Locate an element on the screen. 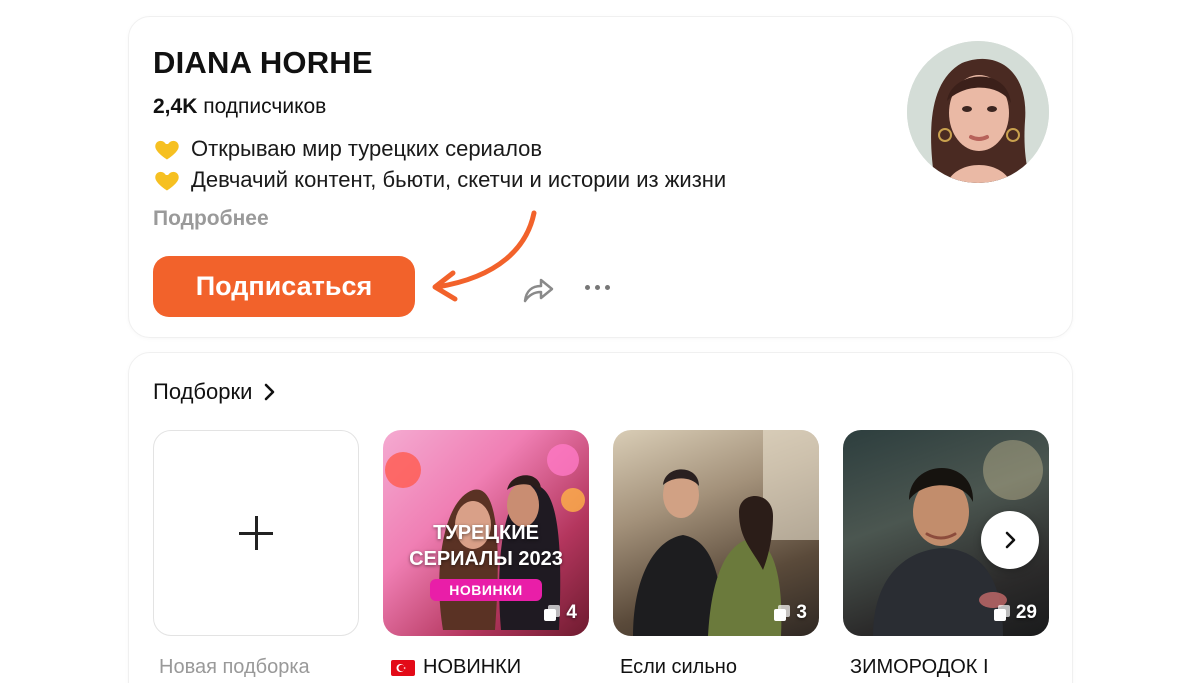  item-count: 29 is located at coordinates (1015, 613).